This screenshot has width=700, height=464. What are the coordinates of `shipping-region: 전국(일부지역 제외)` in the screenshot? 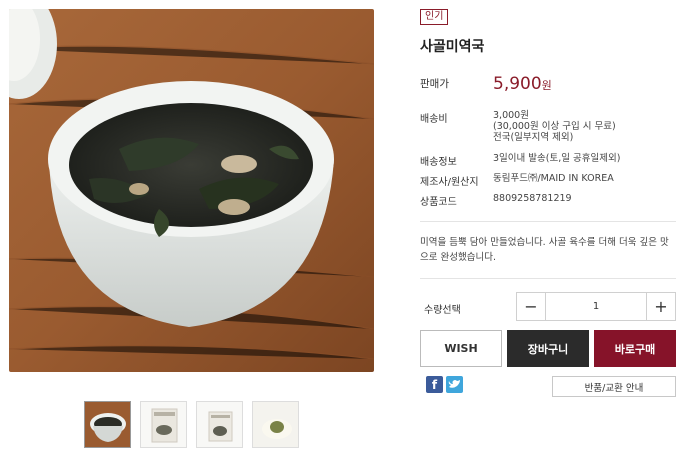 It's located at (533, 137).